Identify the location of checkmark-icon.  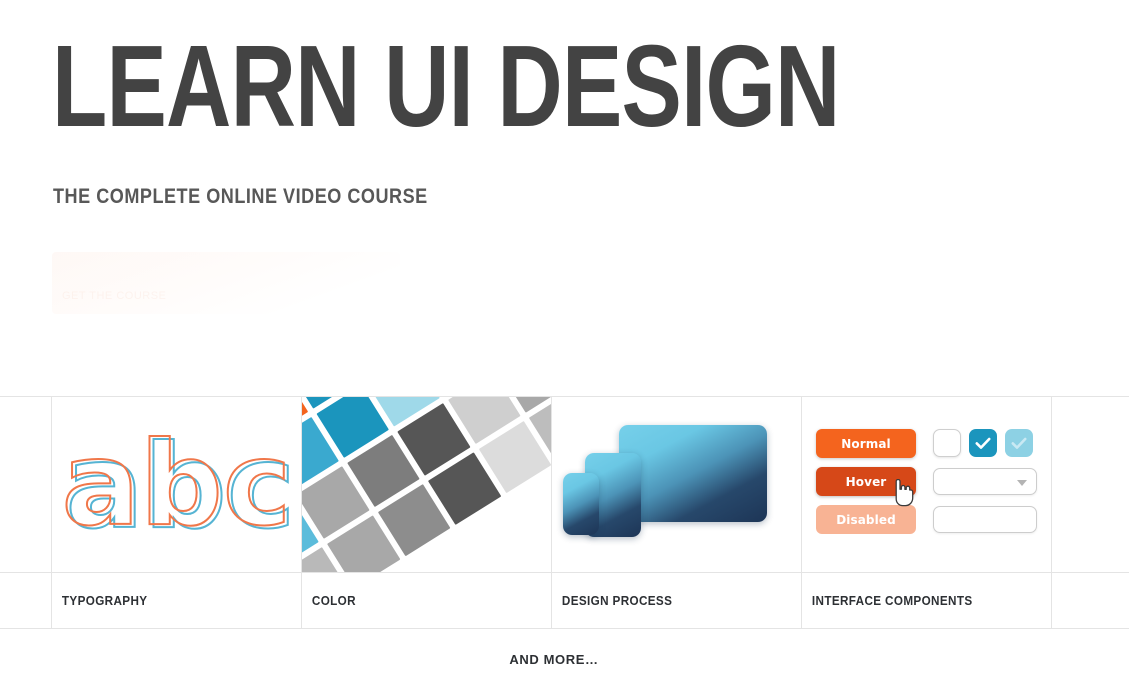
(983, 443).